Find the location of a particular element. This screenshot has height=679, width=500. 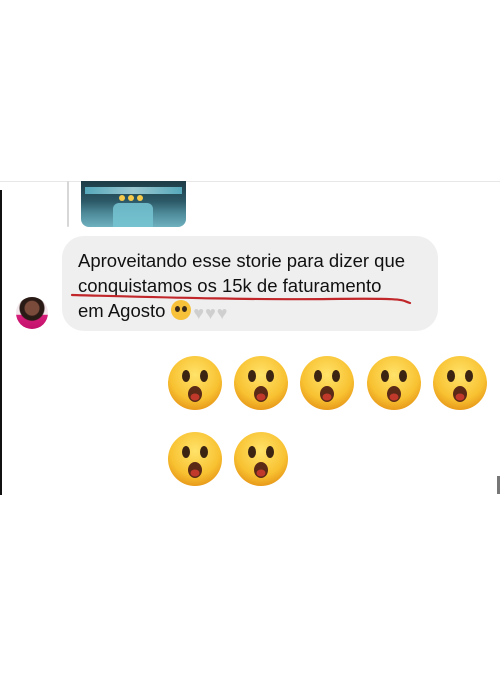

message-line: conquistamos os 15k de faturamento is located at coordinates (230, 285).